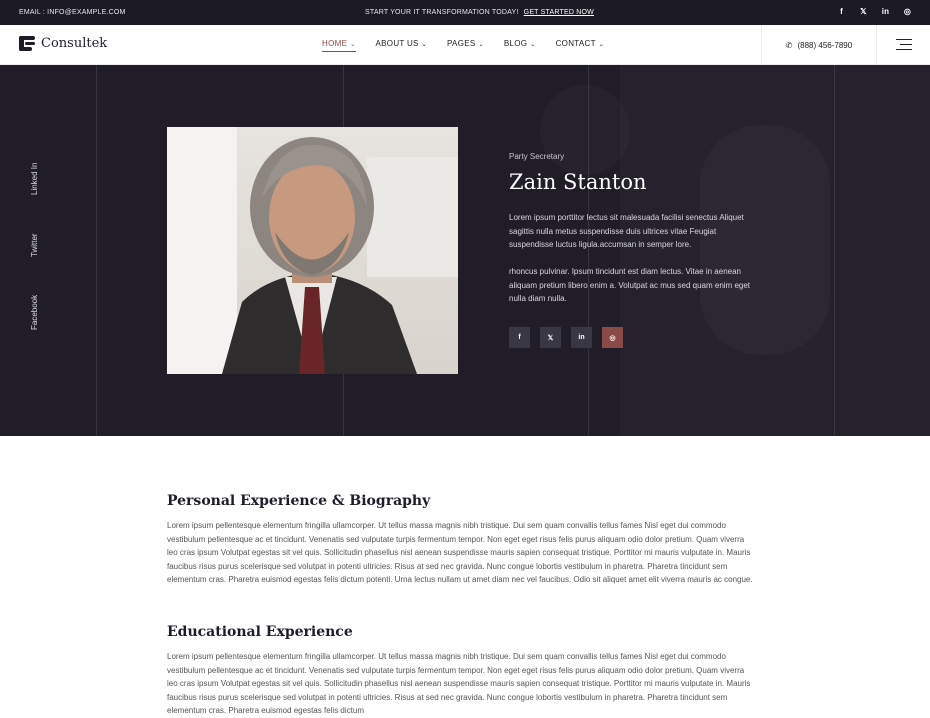 This screenshot has height=718, width=930. Describe the element at coordinates (789, 45) in the screenshot. I see `phone-icon: ✆` at that location.